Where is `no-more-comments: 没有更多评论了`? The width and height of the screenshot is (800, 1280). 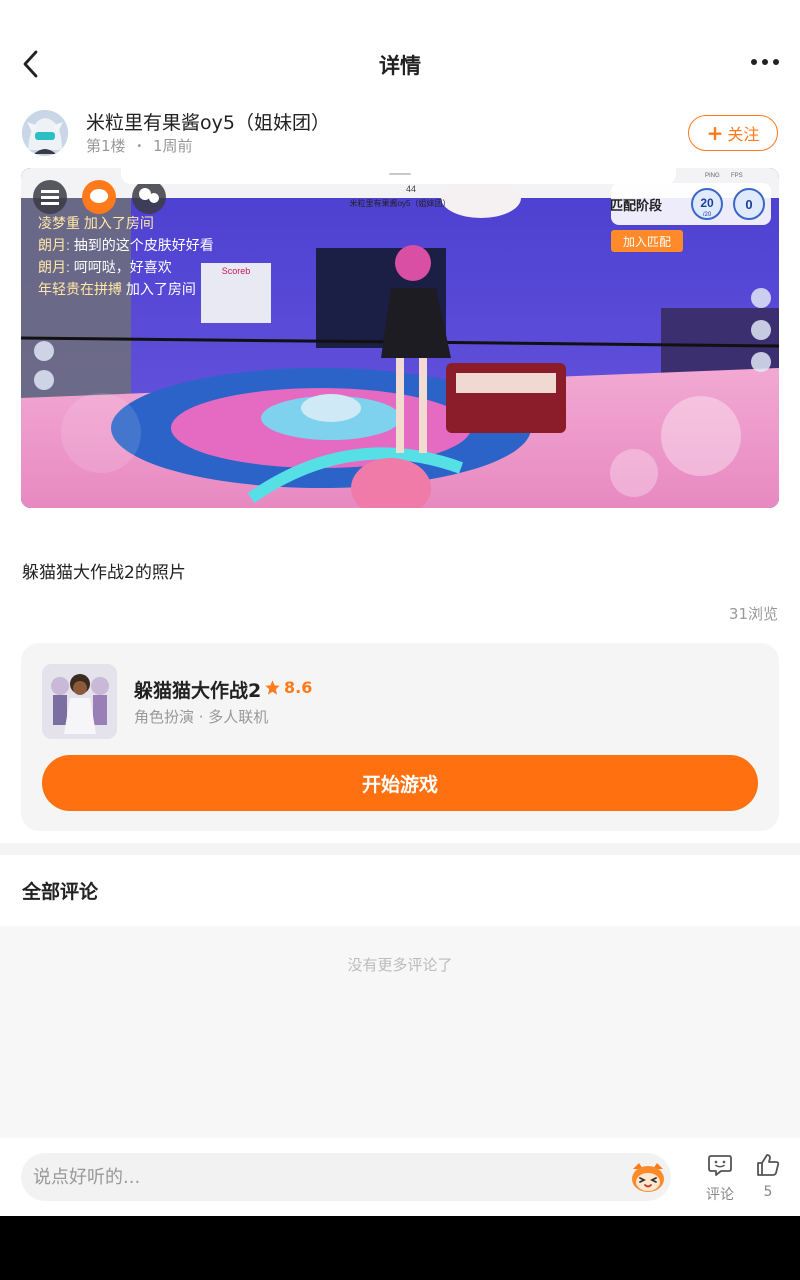 no-more-comments: 没有更多评论了 is located at coordinates (400, 965).